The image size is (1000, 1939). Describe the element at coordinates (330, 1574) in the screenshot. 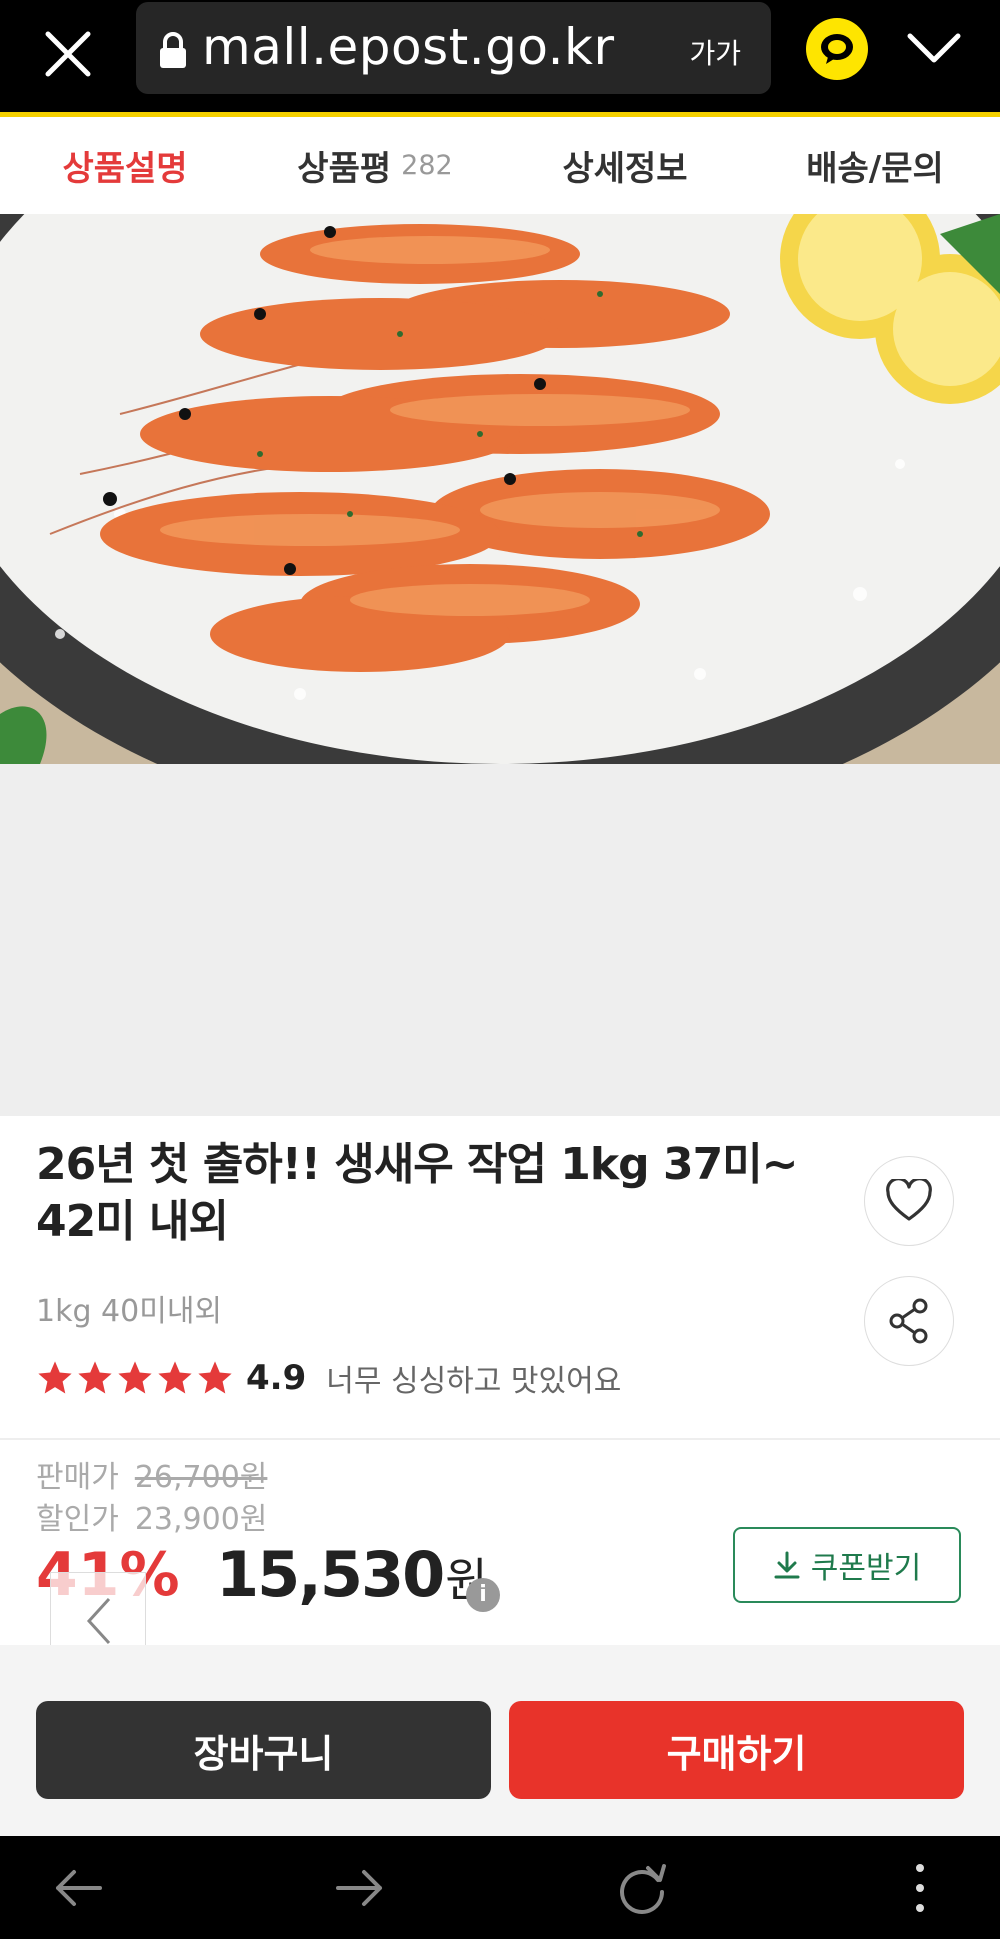

I see `final-price-amount: 15,530` at that location.